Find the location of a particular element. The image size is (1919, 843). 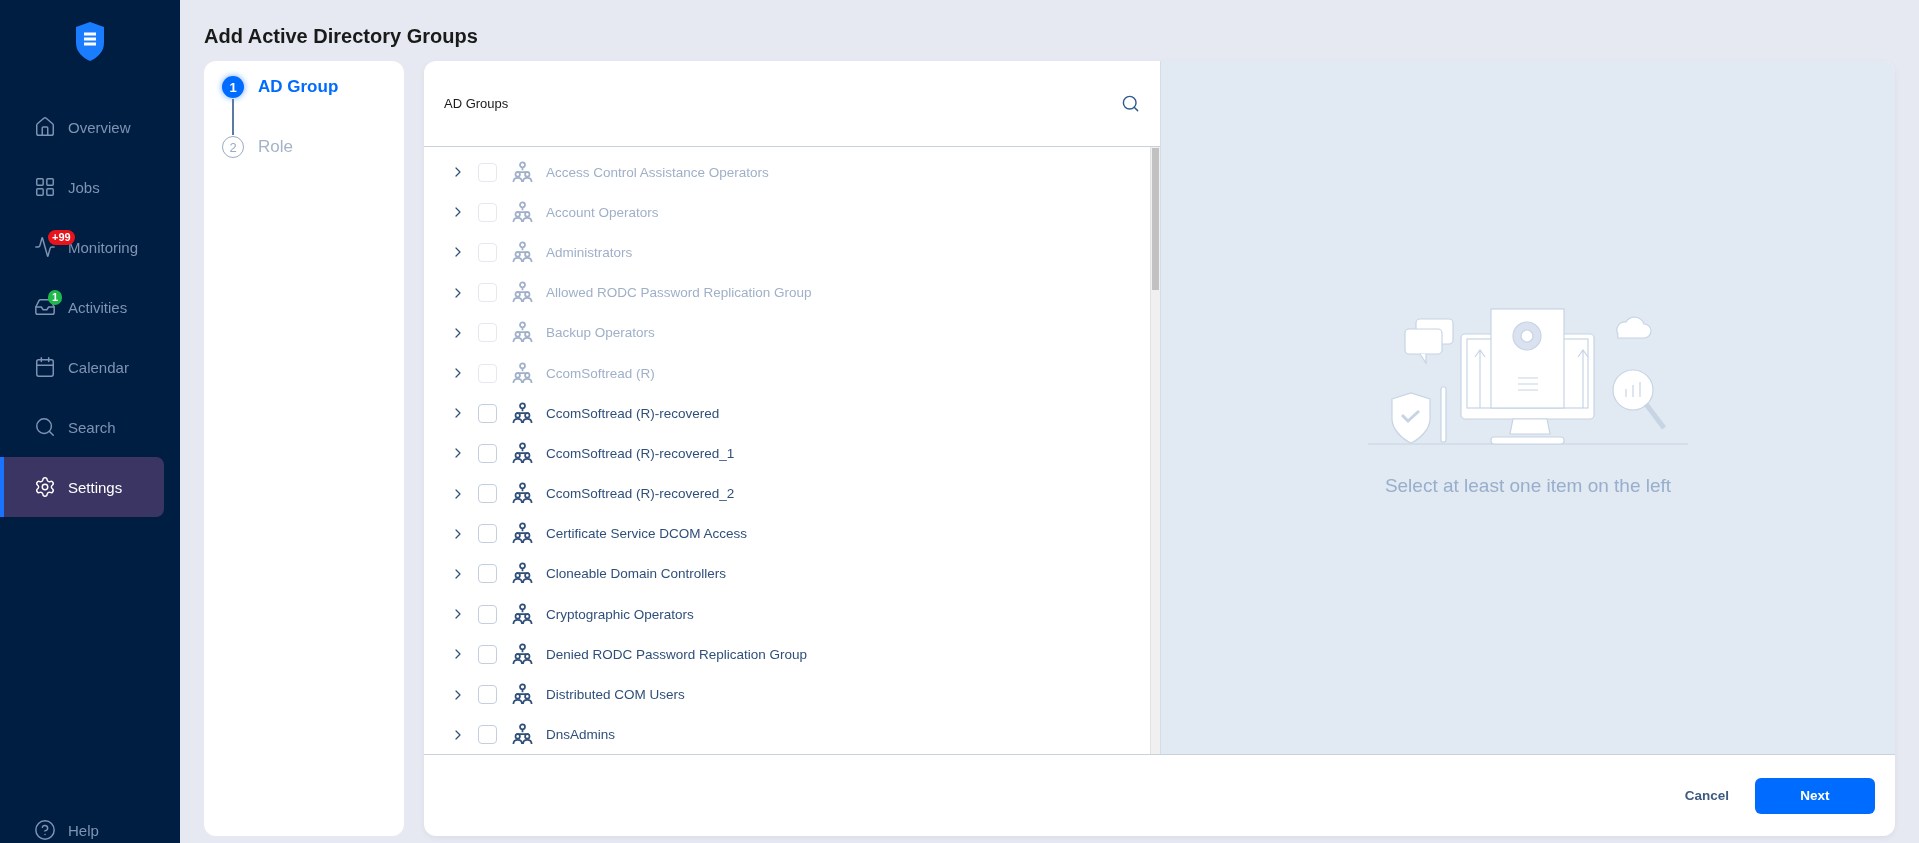

settings-icon is located at coordinates (45, 487).